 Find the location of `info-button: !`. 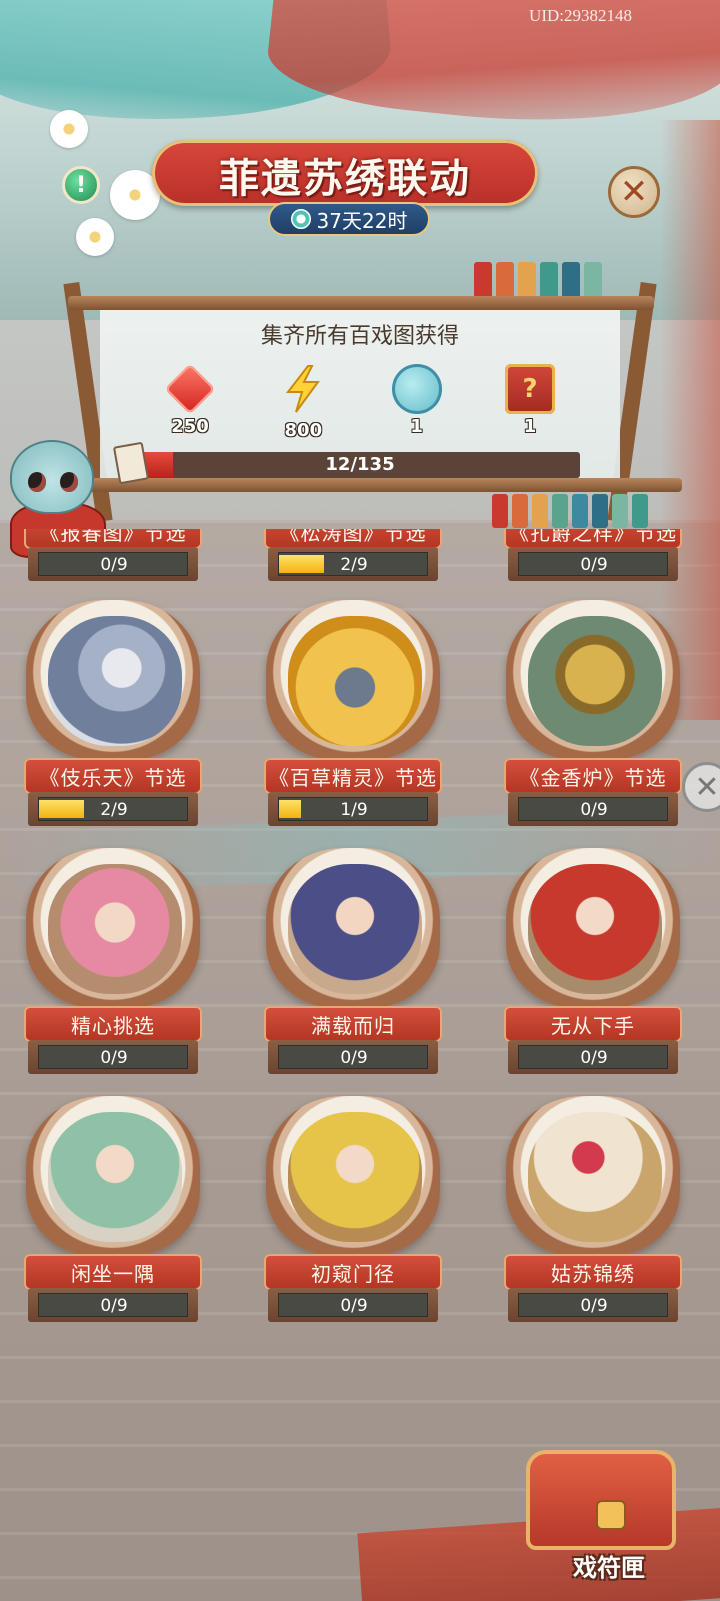

info-button: ! is located at coordinates (81, 185).